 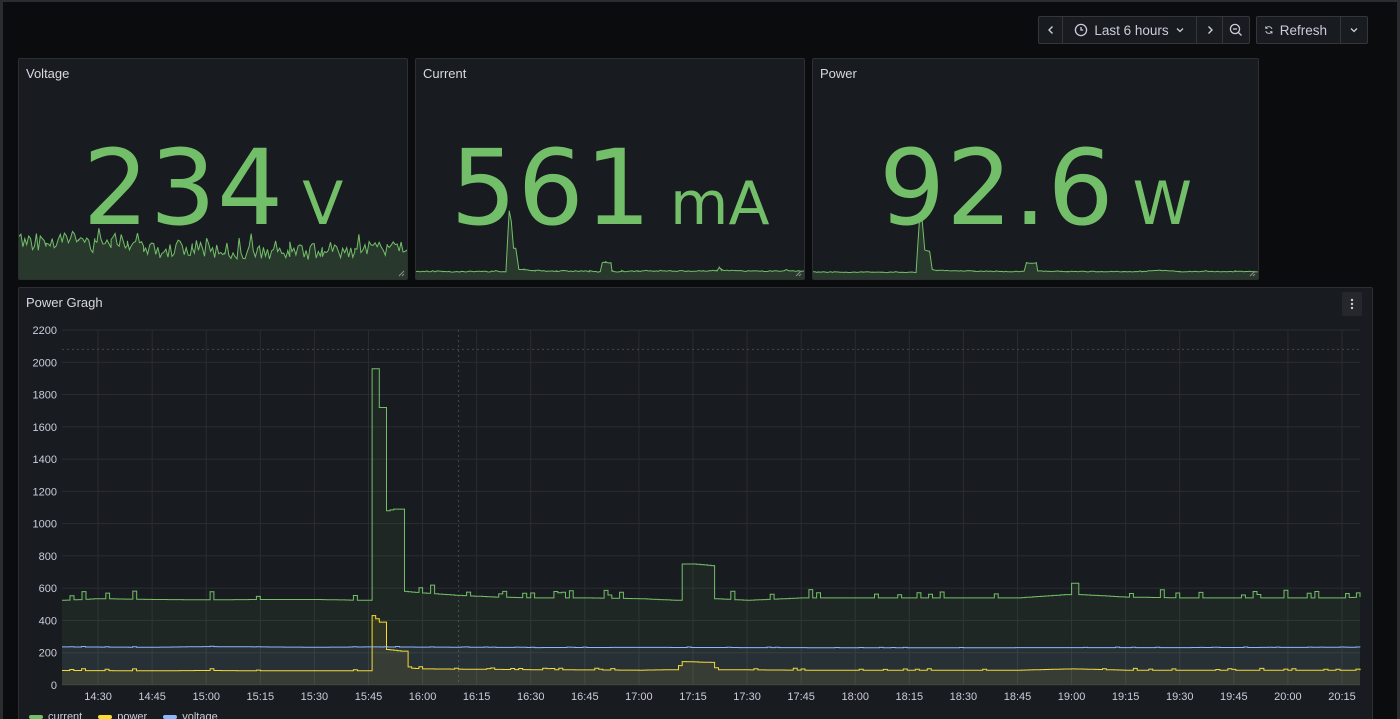 I want to click on window-frame-top, so click(x=700, y=1).